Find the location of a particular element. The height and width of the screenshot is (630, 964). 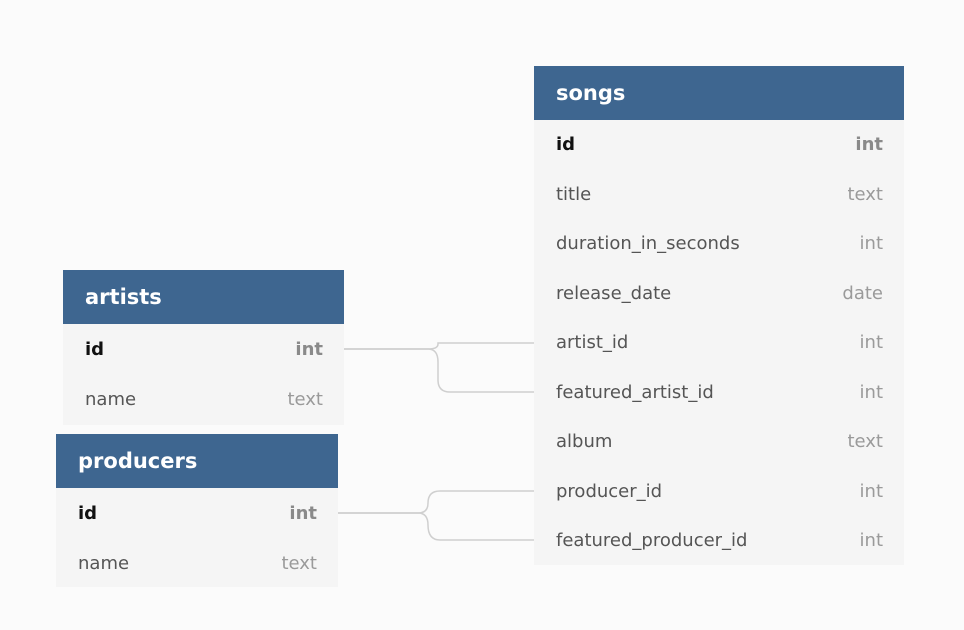

column-name: featured_artist_id is located at coordinates (635, 392).